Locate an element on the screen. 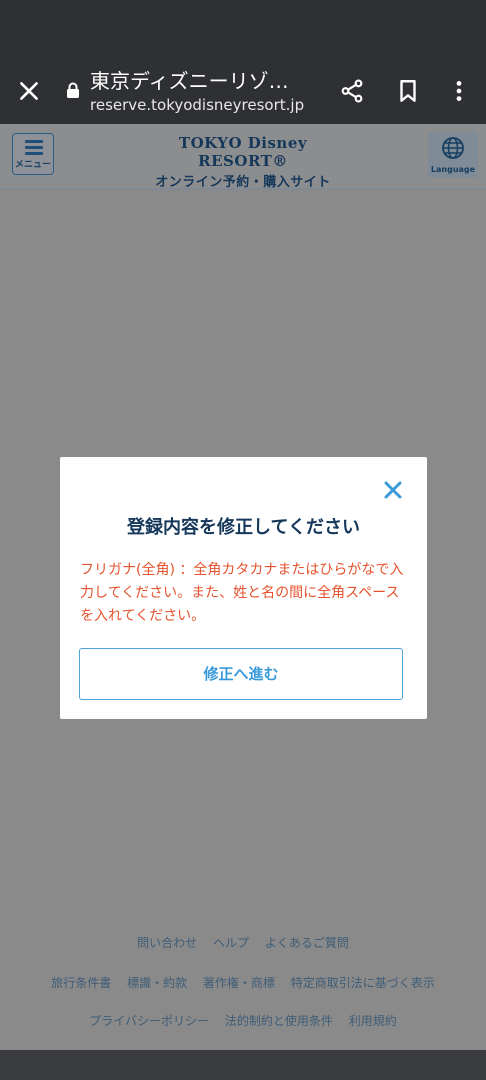 The height and width of the screenshot is (1080, 486). language-label: Language is located at coordinates (453, 169).